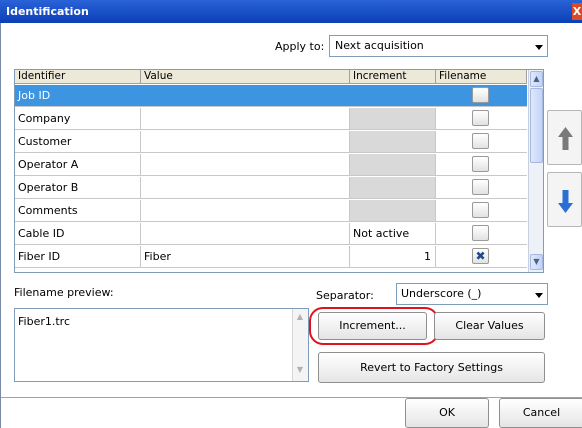 Image resolution: width=582 pixels, height=428 pixels. What do you see at coordinates (489, 326) in the screenshot?
I see `clear-values-button: Clear Values` at bounding box center [489, 326].